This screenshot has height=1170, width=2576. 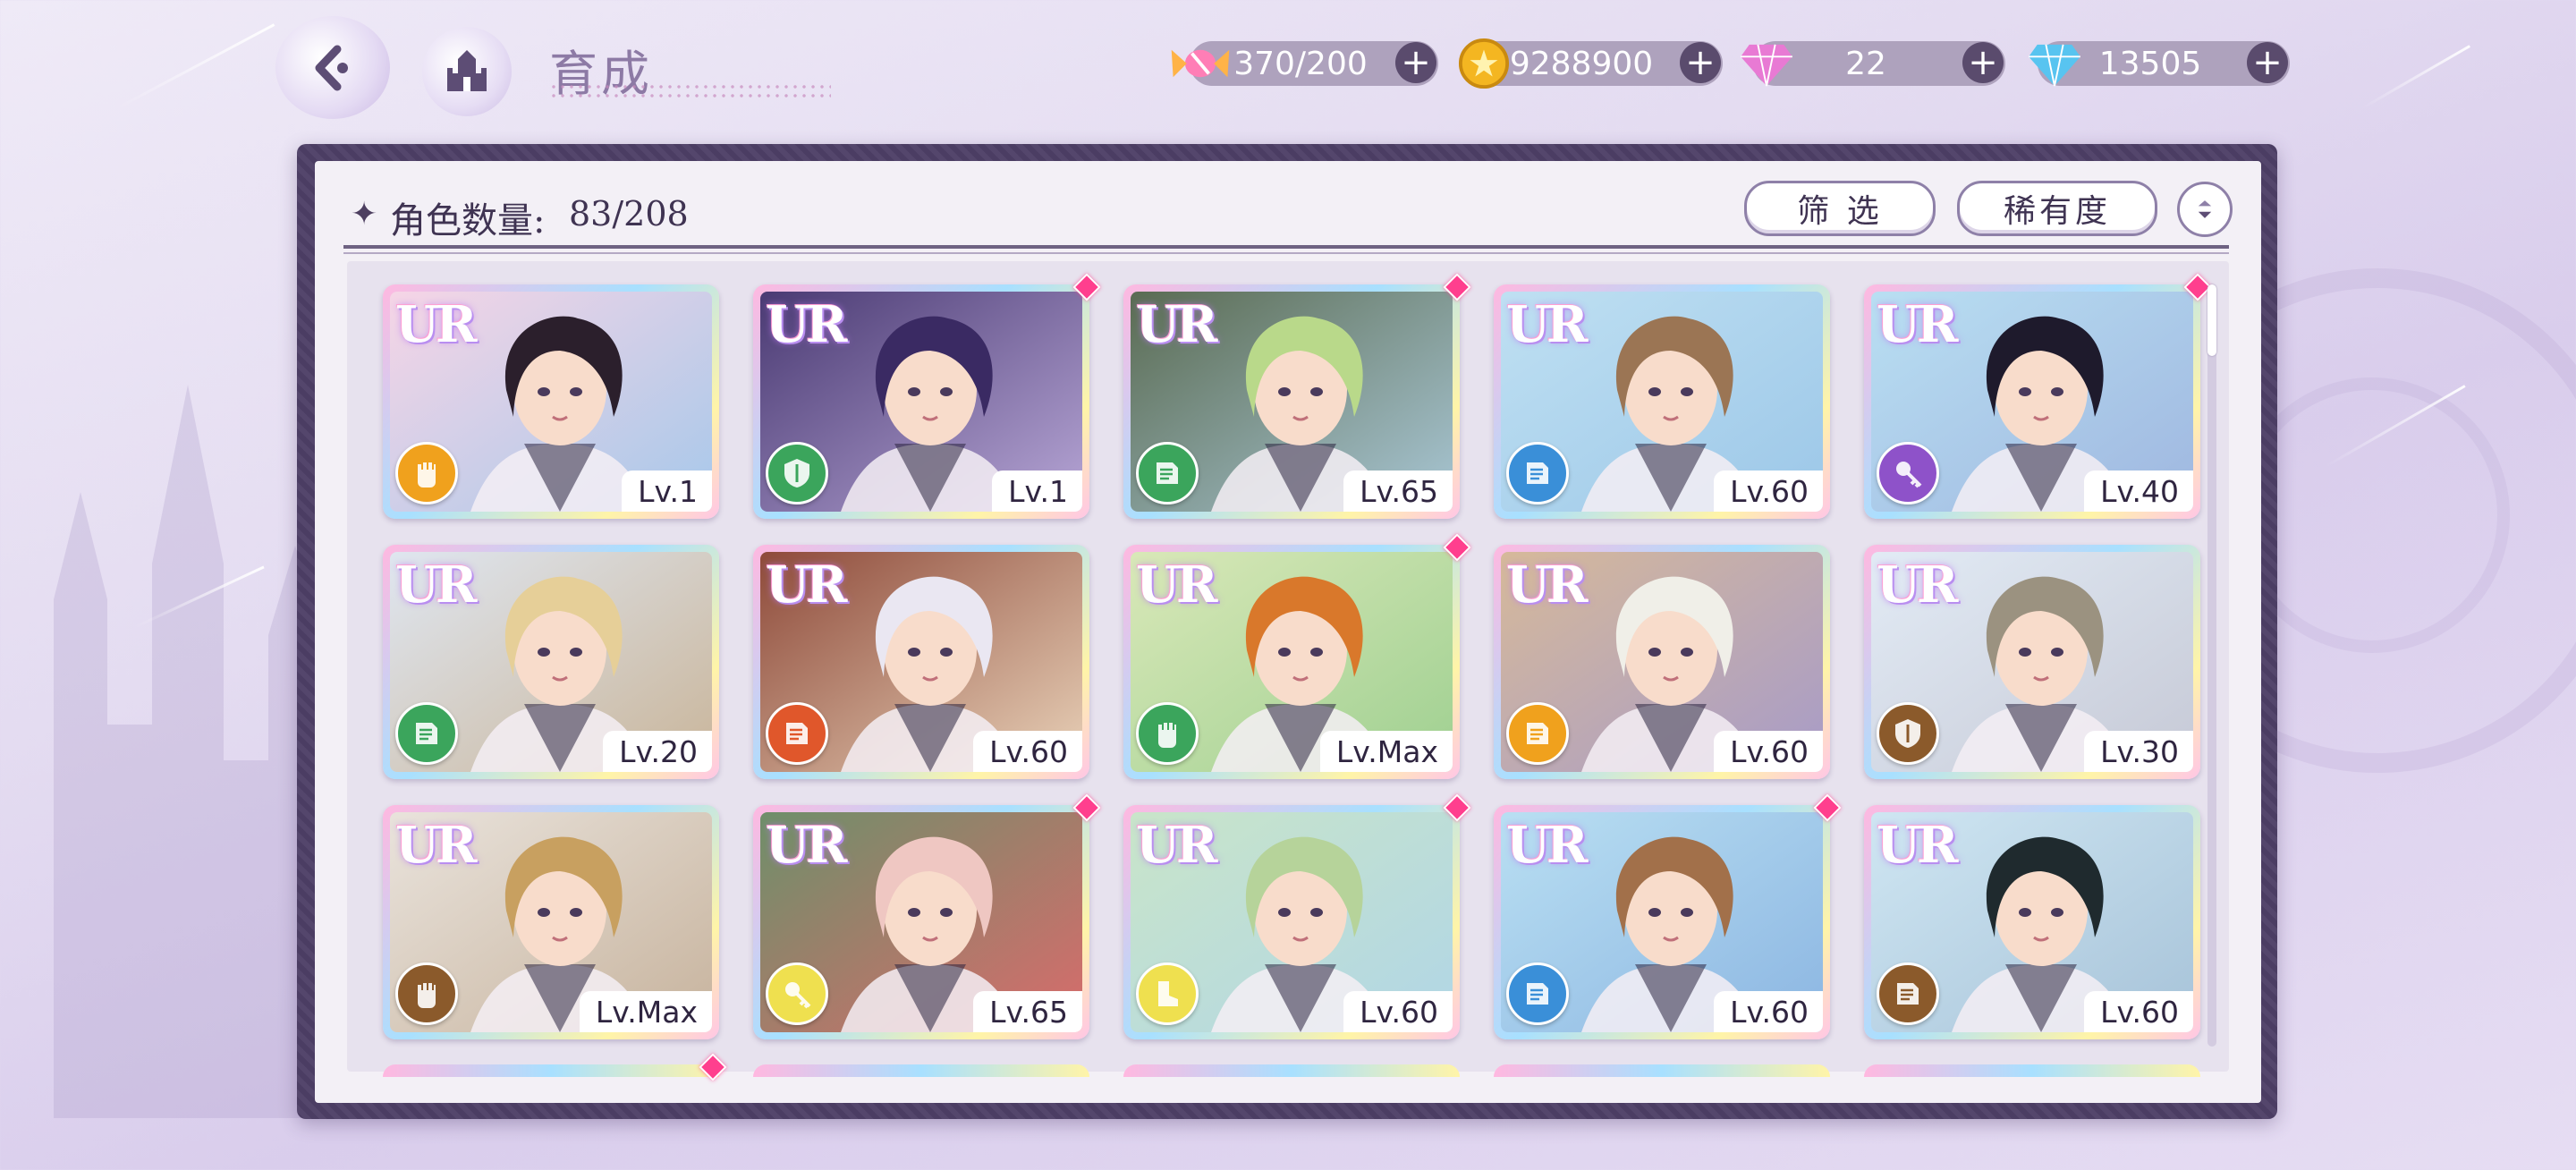 I want to click on header-divider, so click(x=1286, y=247).